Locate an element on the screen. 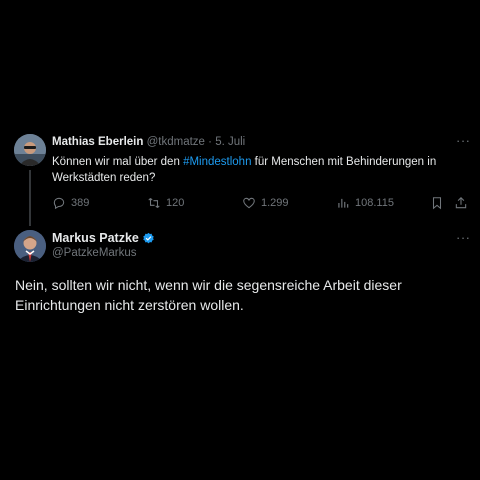 The image size is (480, 480). like-button: 1.299 is located at coordinates (265, 203).